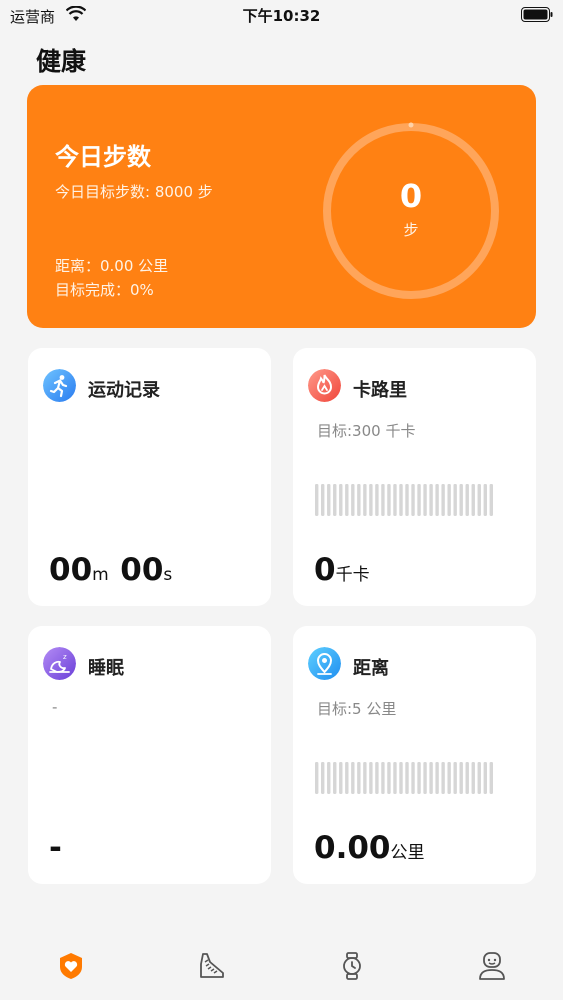 The width and height of the screenshot is (563, 1000). I want to click on distance-card: 距离 目标:5 公里 0.00公里, so click(414, 755).